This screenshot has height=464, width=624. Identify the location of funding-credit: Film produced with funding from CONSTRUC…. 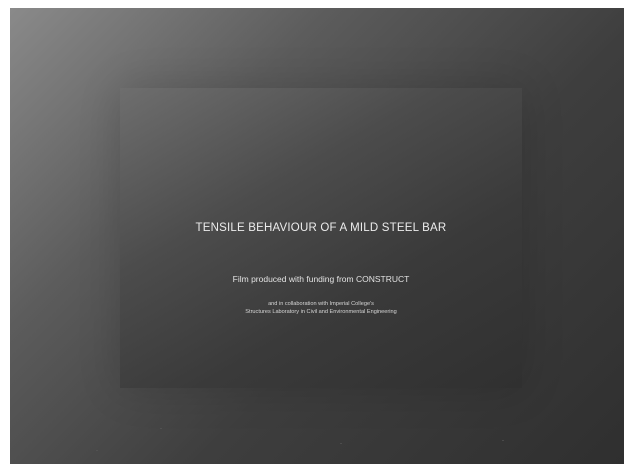
(321, 279).